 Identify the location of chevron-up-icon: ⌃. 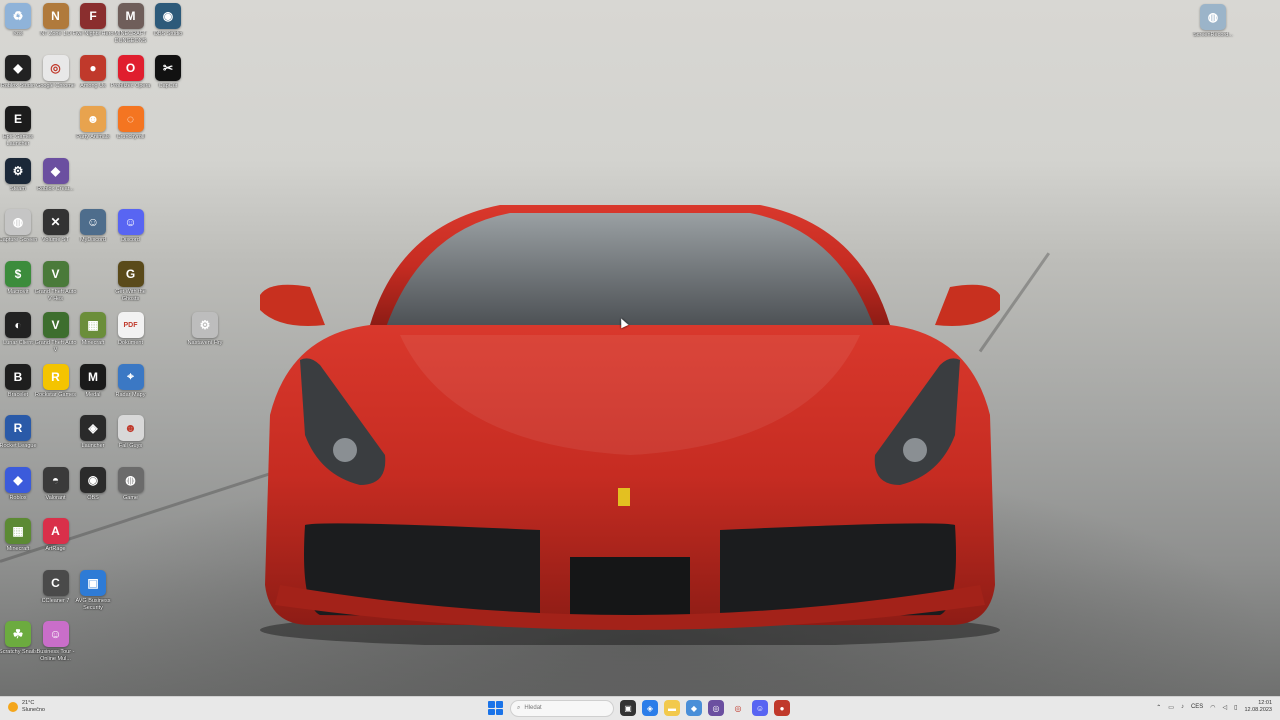
(1158, 707).